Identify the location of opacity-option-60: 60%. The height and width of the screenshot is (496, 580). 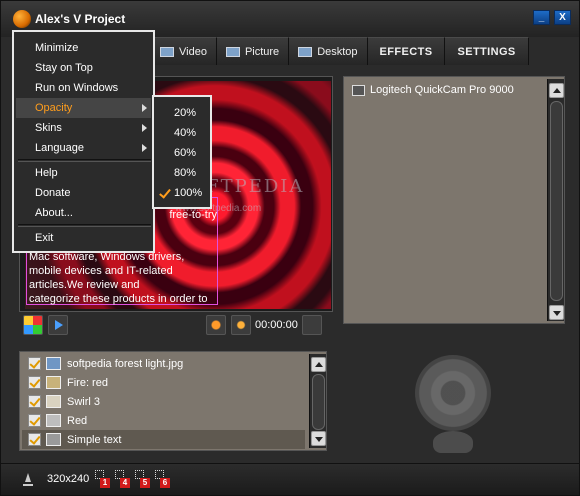
(183, 153).